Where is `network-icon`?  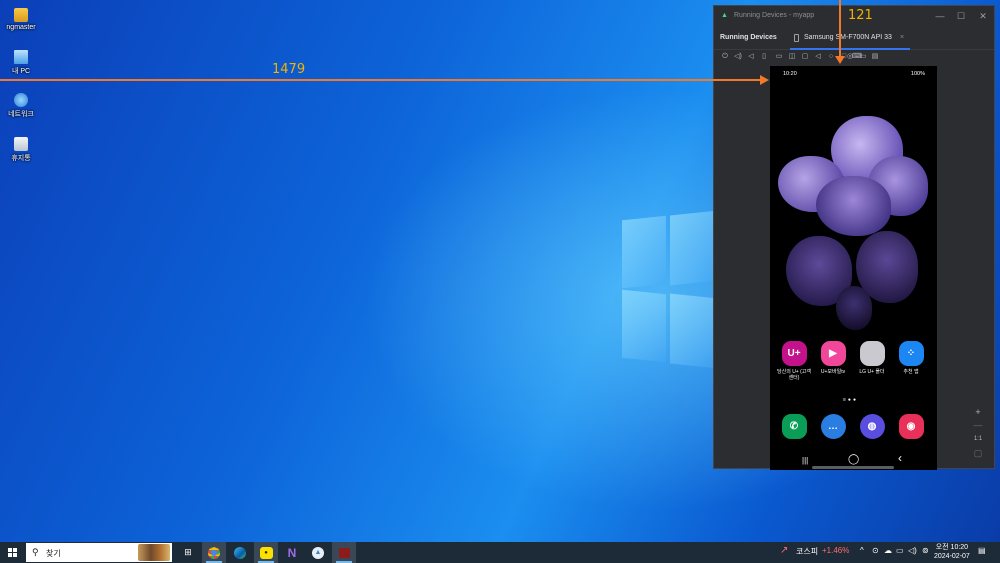 network-icon is located at coordinates (21, 100).